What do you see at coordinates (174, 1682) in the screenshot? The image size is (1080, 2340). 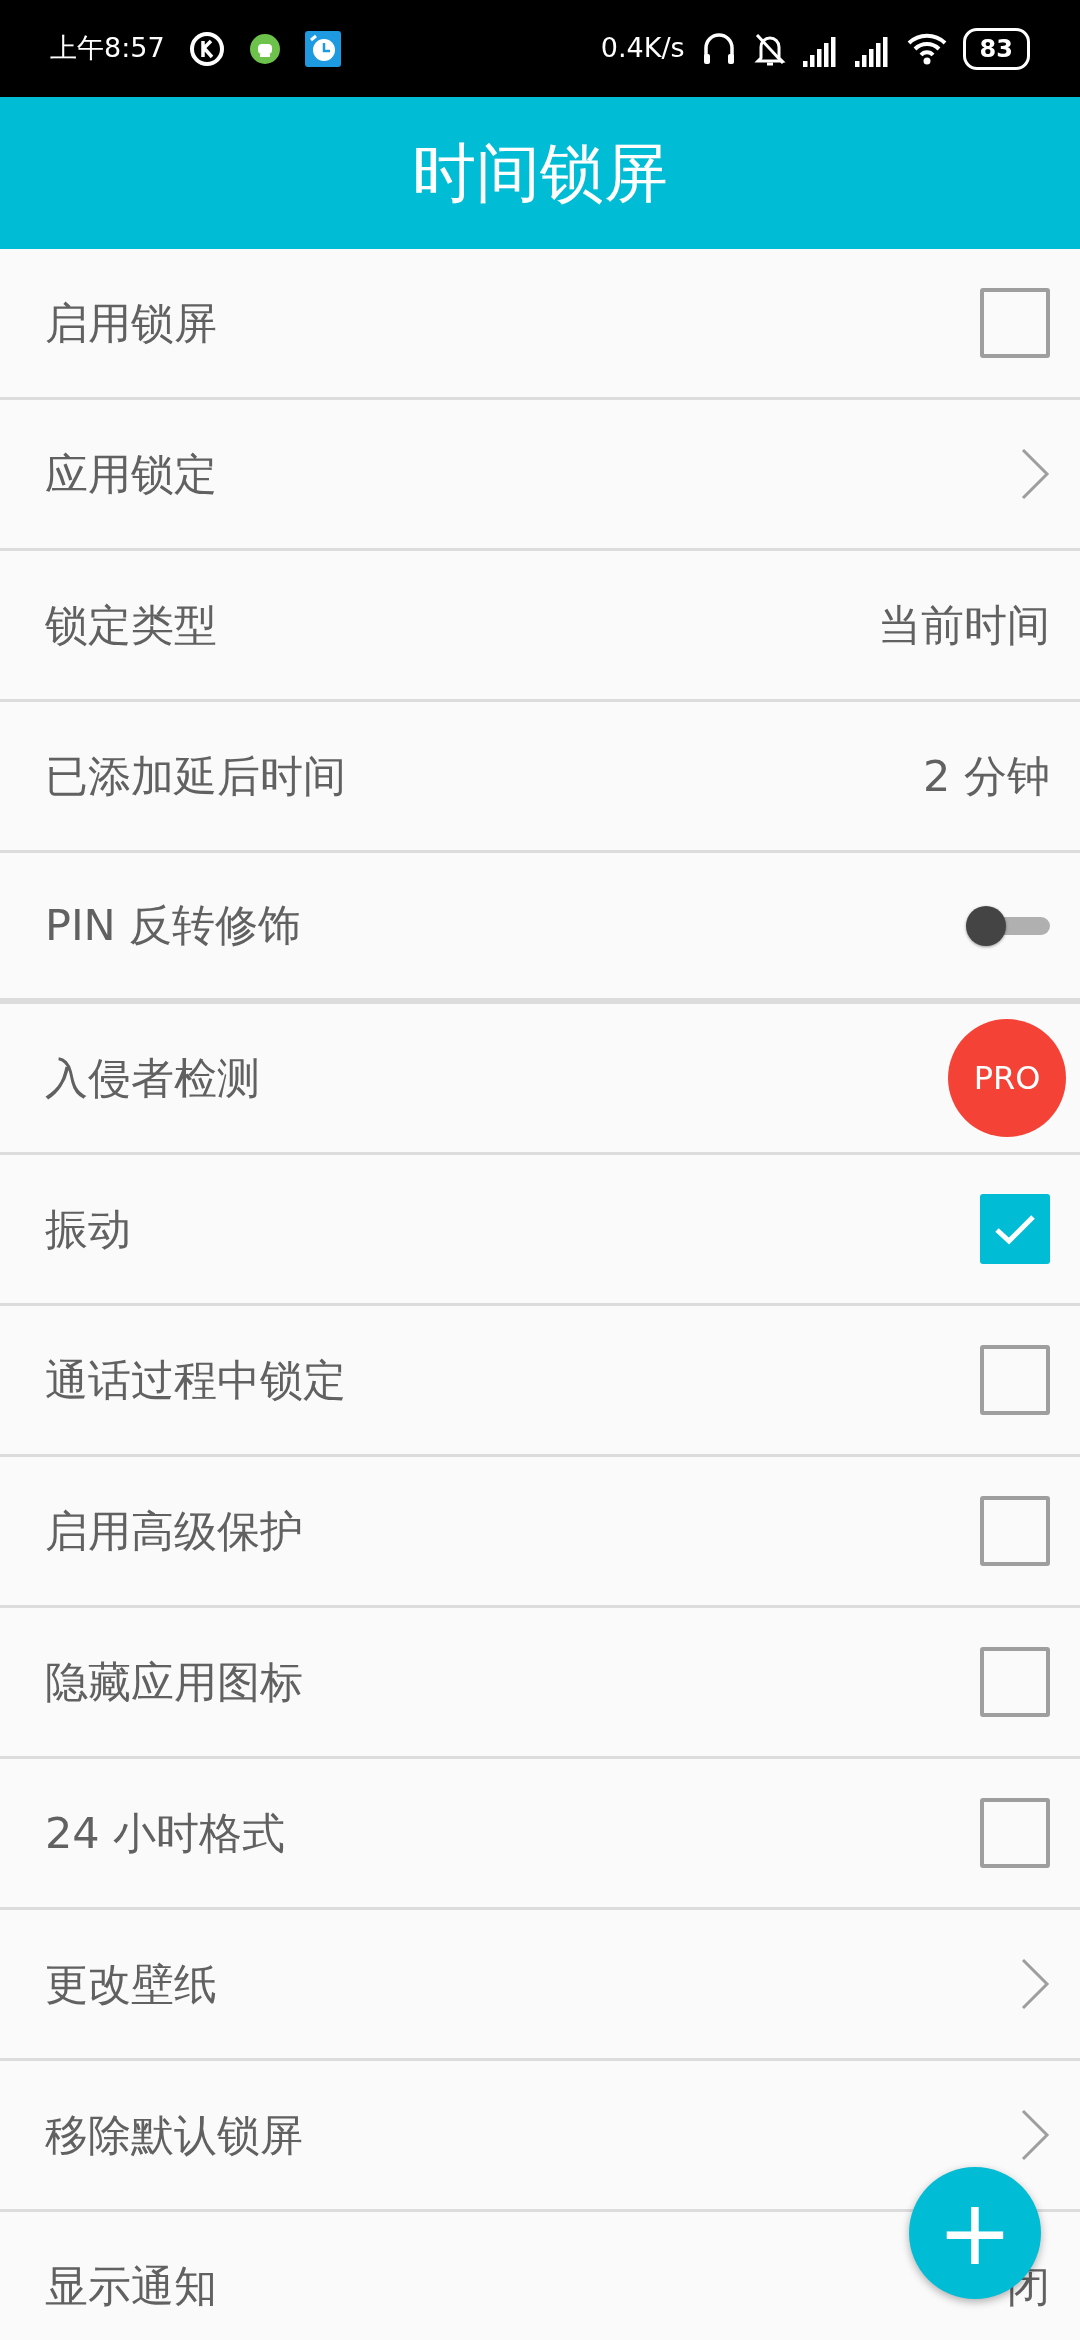 I see `setting-label: 隐藏应用图标` at bounding box center [174, 1682].